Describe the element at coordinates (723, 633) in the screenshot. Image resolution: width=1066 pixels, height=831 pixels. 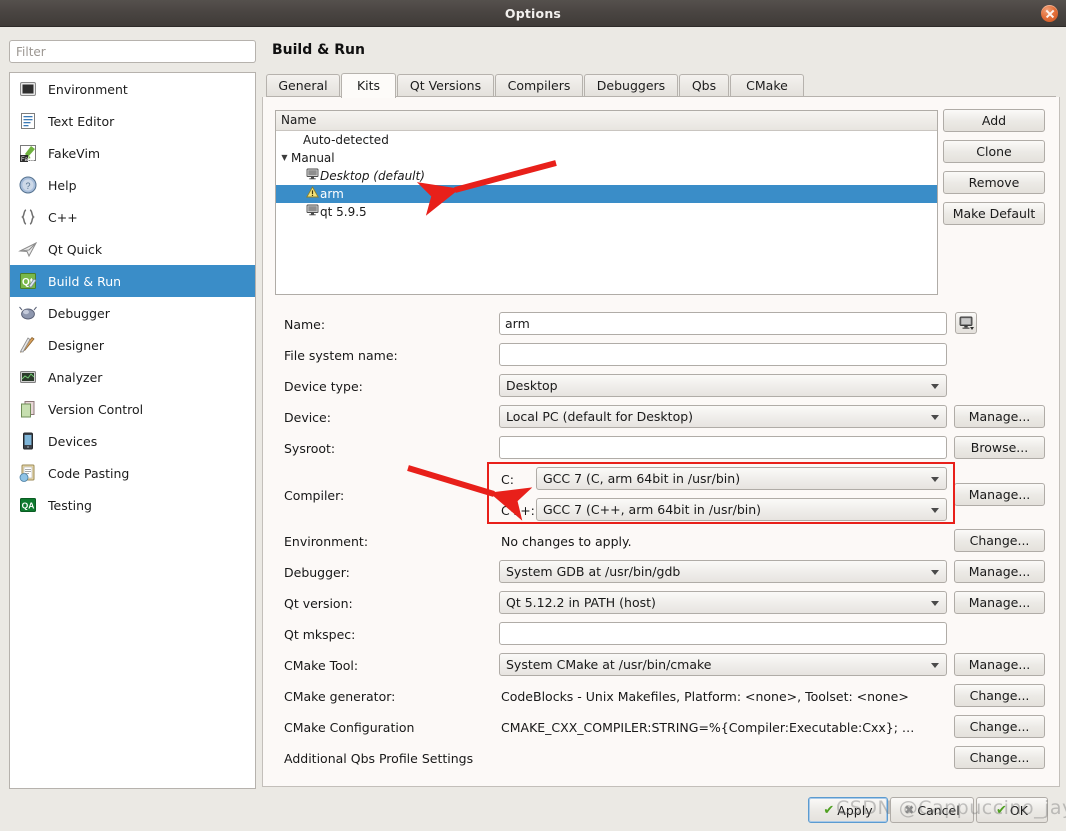
I see `qt-mkspec-input` at that location.